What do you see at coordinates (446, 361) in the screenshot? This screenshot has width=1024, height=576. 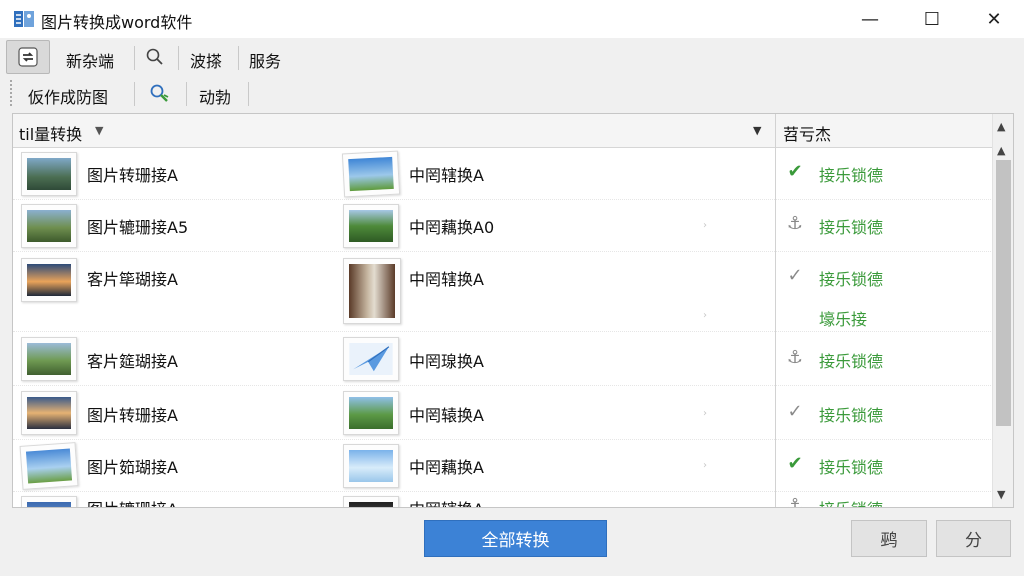 I see `target-file-name: 中罔瑔换A` at bounding box center [446, 361].